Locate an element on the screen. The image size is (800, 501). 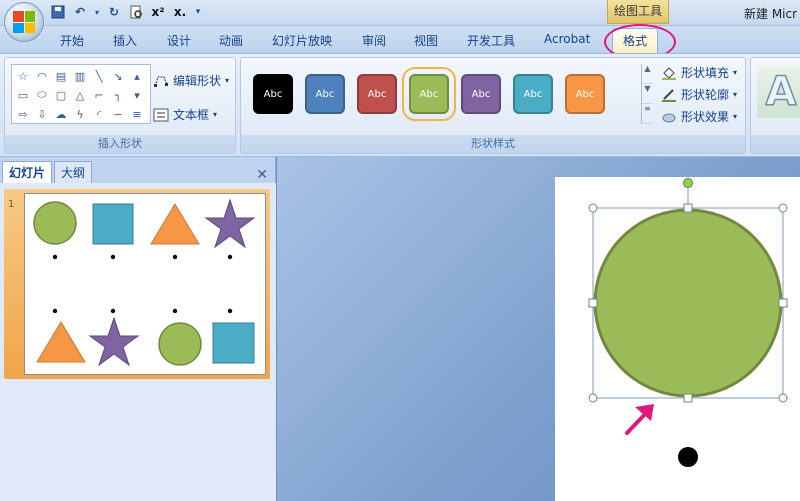
callout-shape-icon: ☁ is located at coordinates (61, 114).